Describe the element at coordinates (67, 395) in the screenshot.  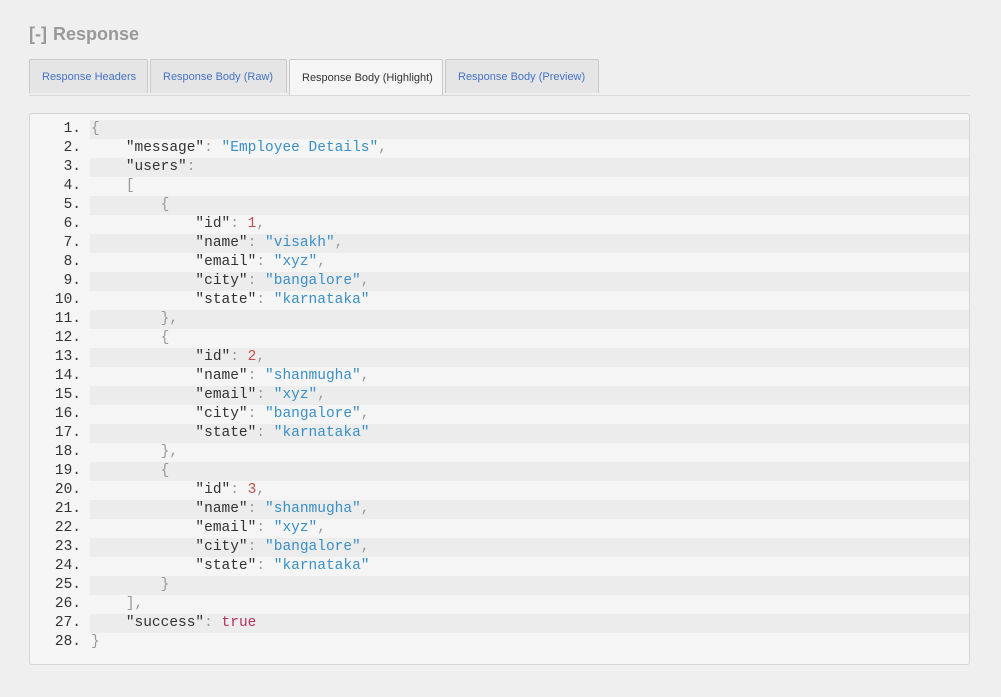
I see `line-number: 15.` at that location.